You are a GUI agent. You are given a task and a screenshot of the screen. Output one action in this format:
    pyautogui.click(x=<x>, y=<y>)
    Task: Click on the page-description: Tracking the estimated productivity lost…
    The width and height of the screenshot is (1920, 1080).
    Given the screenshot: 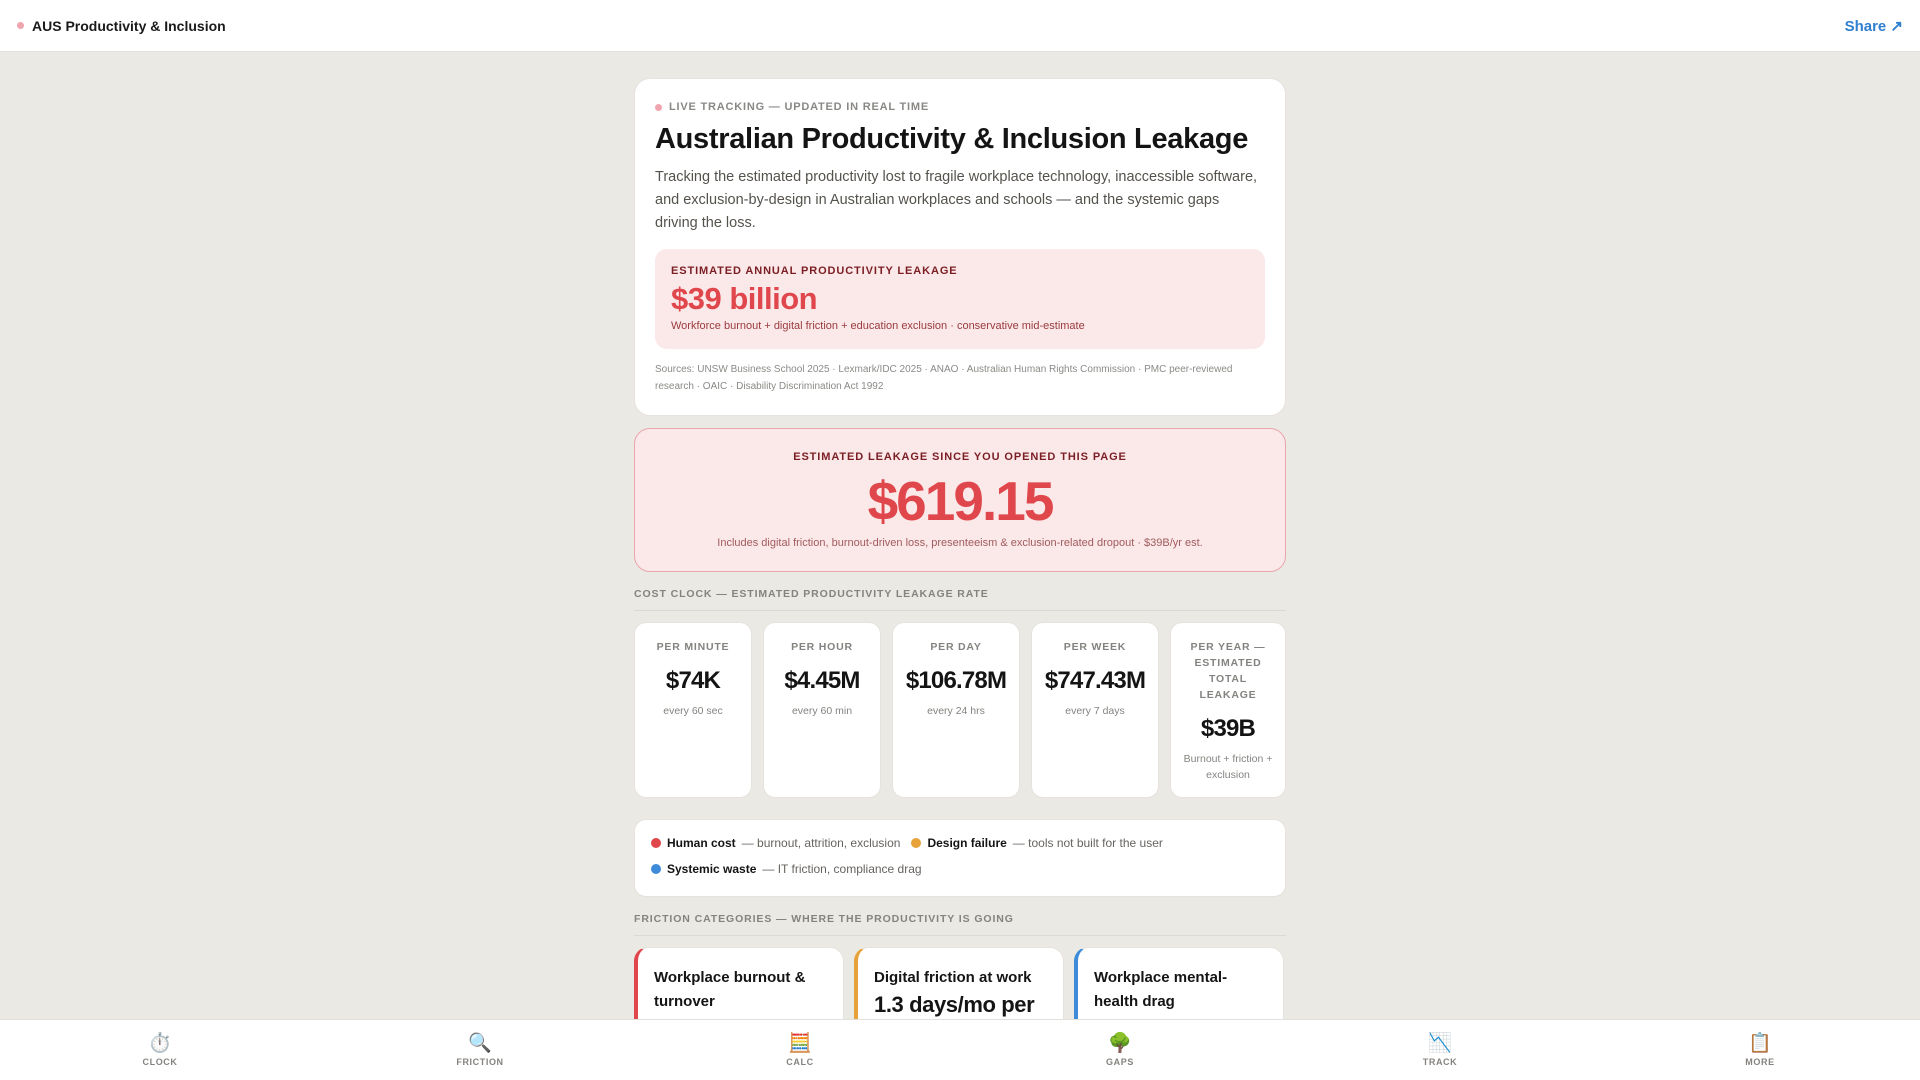 What is the action you would take?
    pyautogui.click(x=956, y=200)
    